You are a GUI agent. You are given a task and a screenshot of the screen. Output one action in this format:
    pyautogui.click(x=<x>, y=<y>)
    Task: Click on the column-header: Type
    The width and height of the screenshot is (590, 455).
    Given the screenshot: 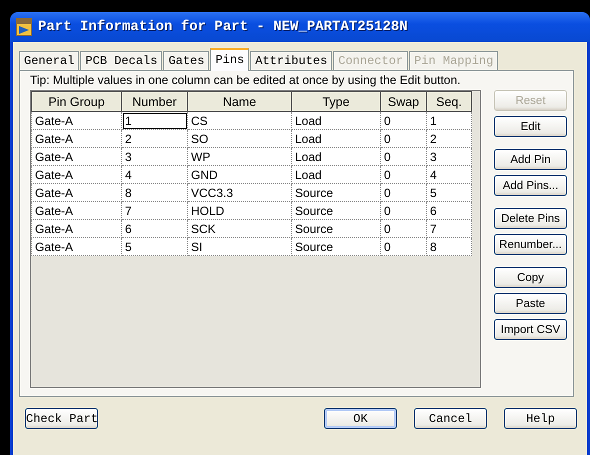 What is the action you would take?
    pyautogui.click(x=336, y=102)
    